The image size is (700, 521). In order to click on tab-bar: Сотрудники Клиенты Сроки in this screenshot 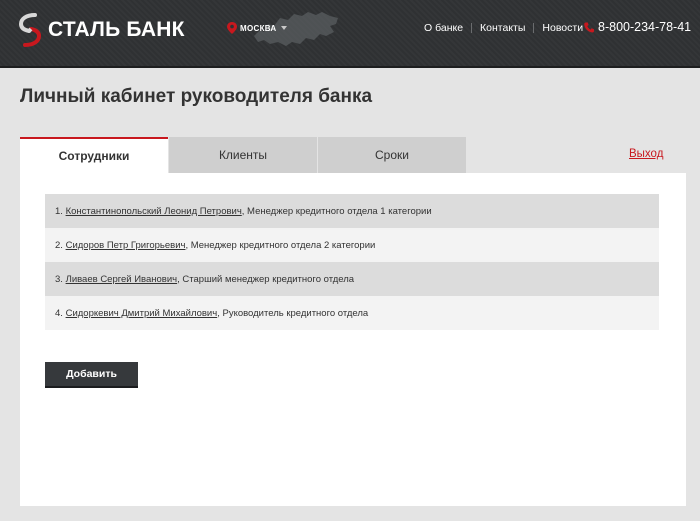, I will do `click(243, 155)`.